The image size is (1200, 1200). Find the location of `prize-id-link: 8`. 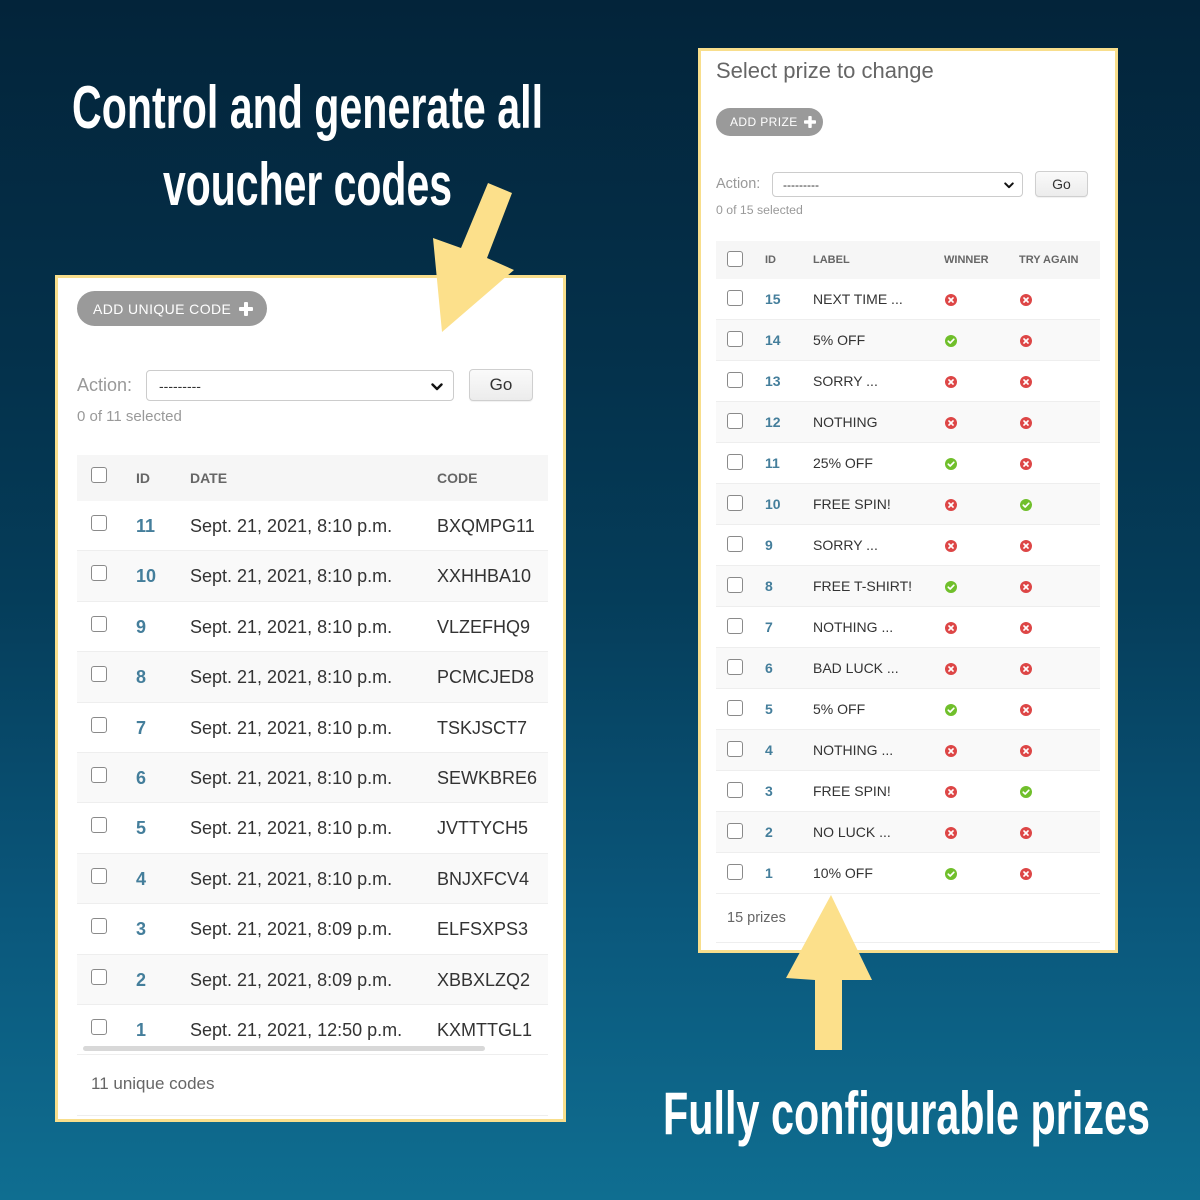

prize-id-link: 8 is located at coordinates (769, 586).